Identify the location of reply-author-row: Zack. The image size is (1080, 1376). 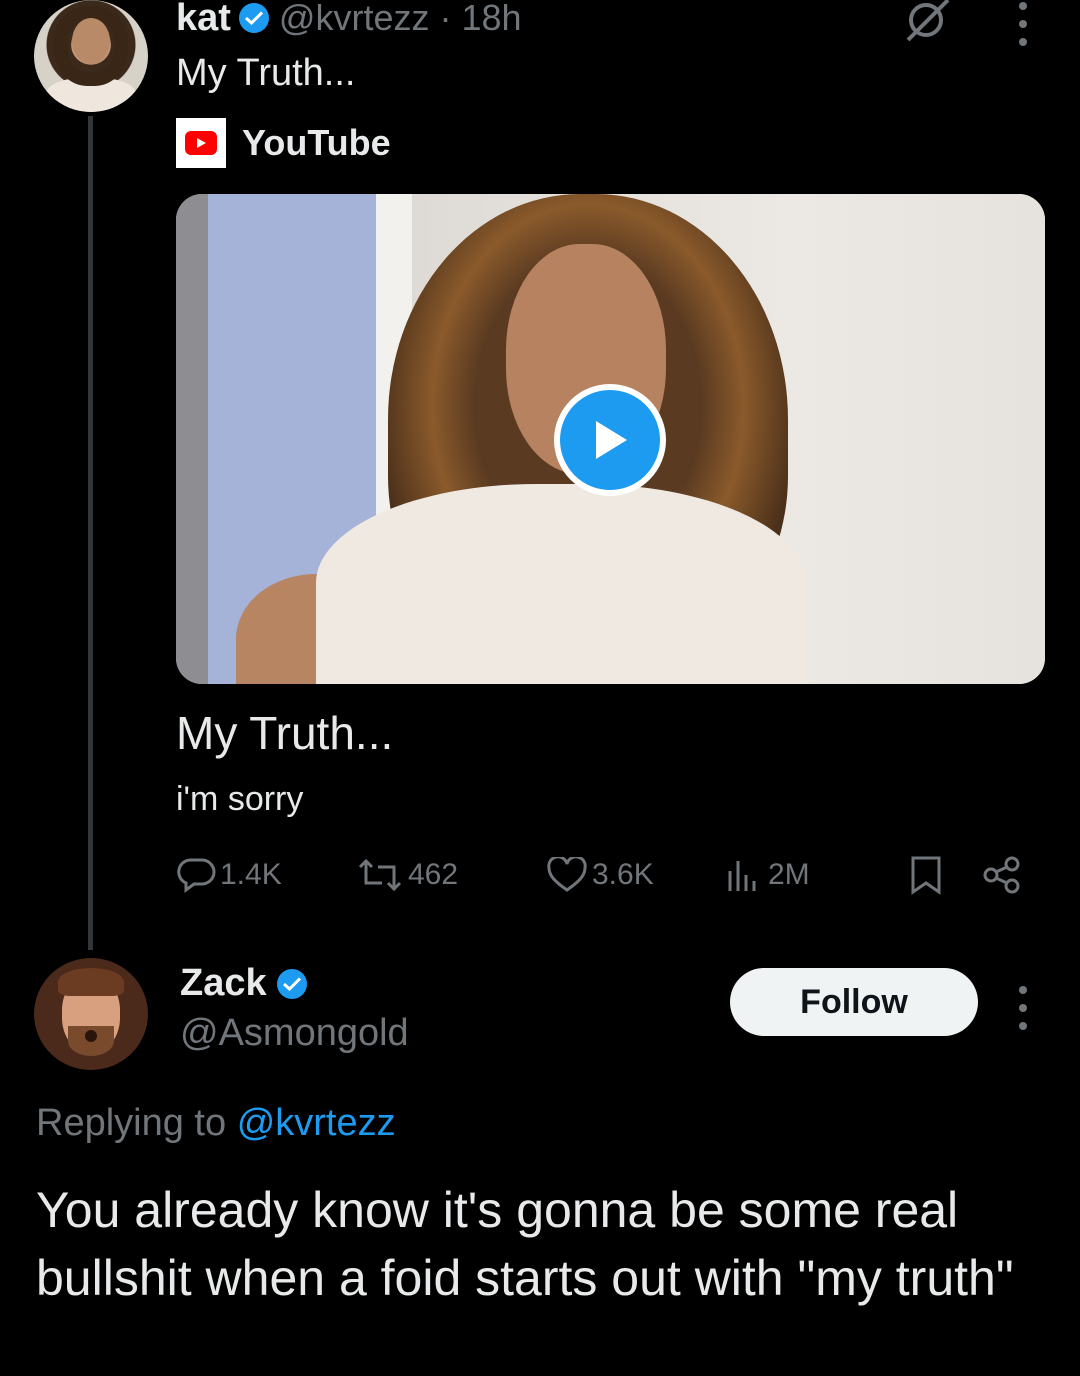
(243, 983).